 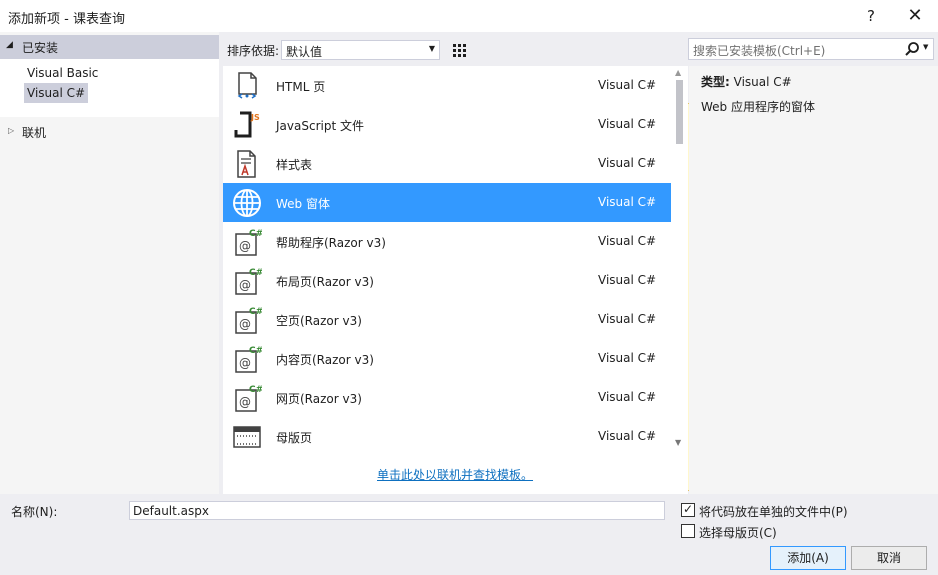 What do you see at coordinates (397, 510) in the screenshot?
I see `name-field` at bounding box center [397, 510].